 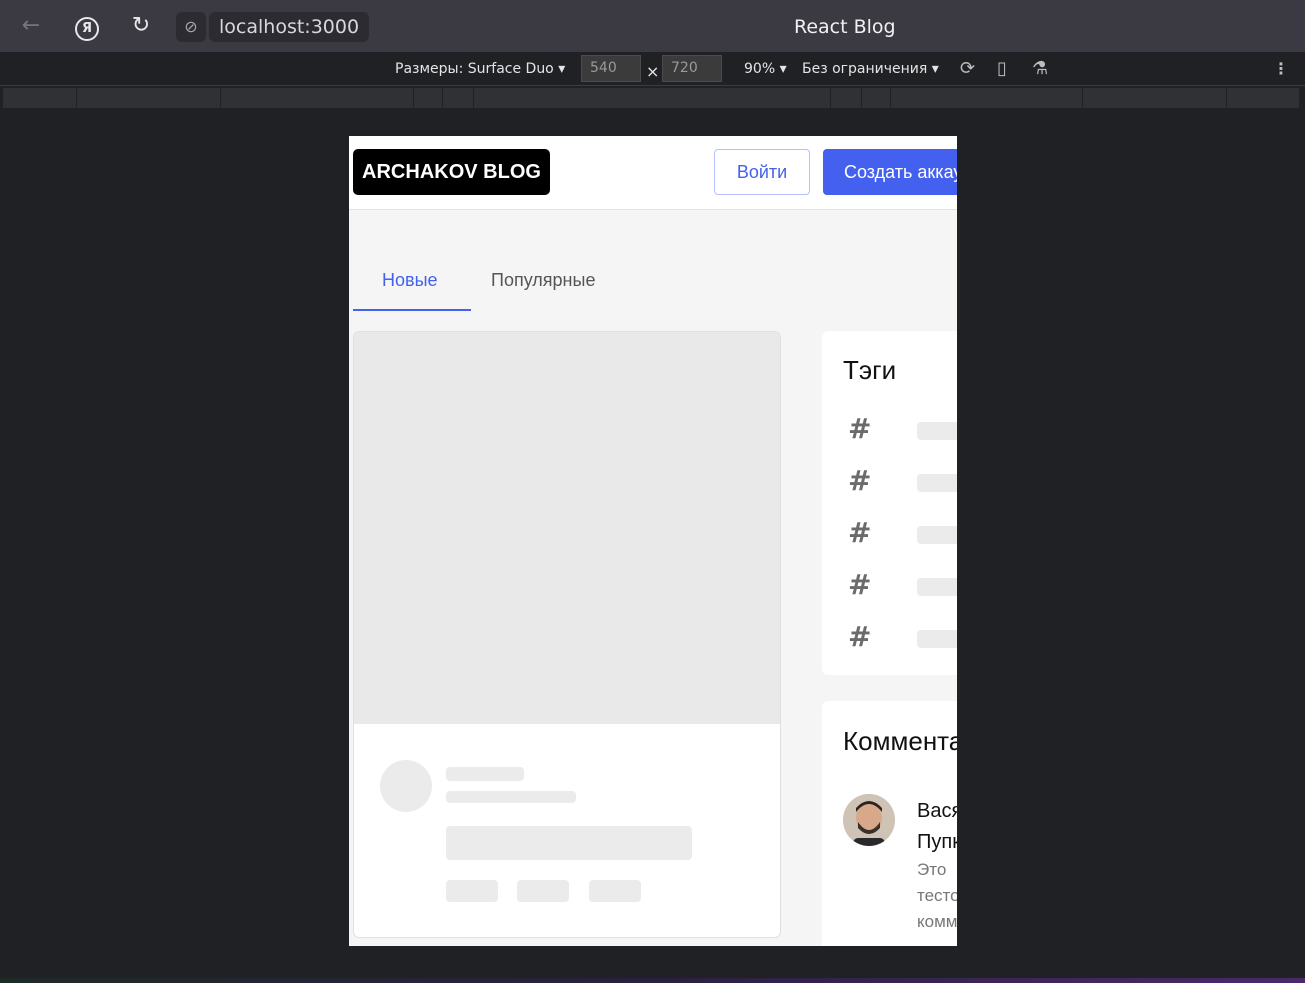 I want to click on reload-icon: ↻, so click(x=141, y=26).